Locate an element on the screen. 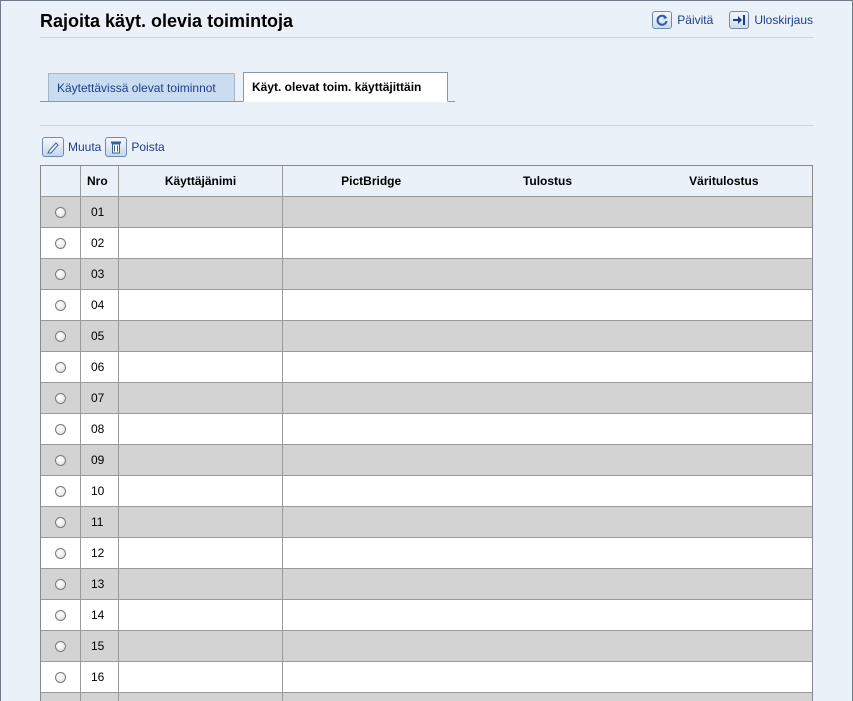  table-row: 02 is located at coordinates (426, 243).